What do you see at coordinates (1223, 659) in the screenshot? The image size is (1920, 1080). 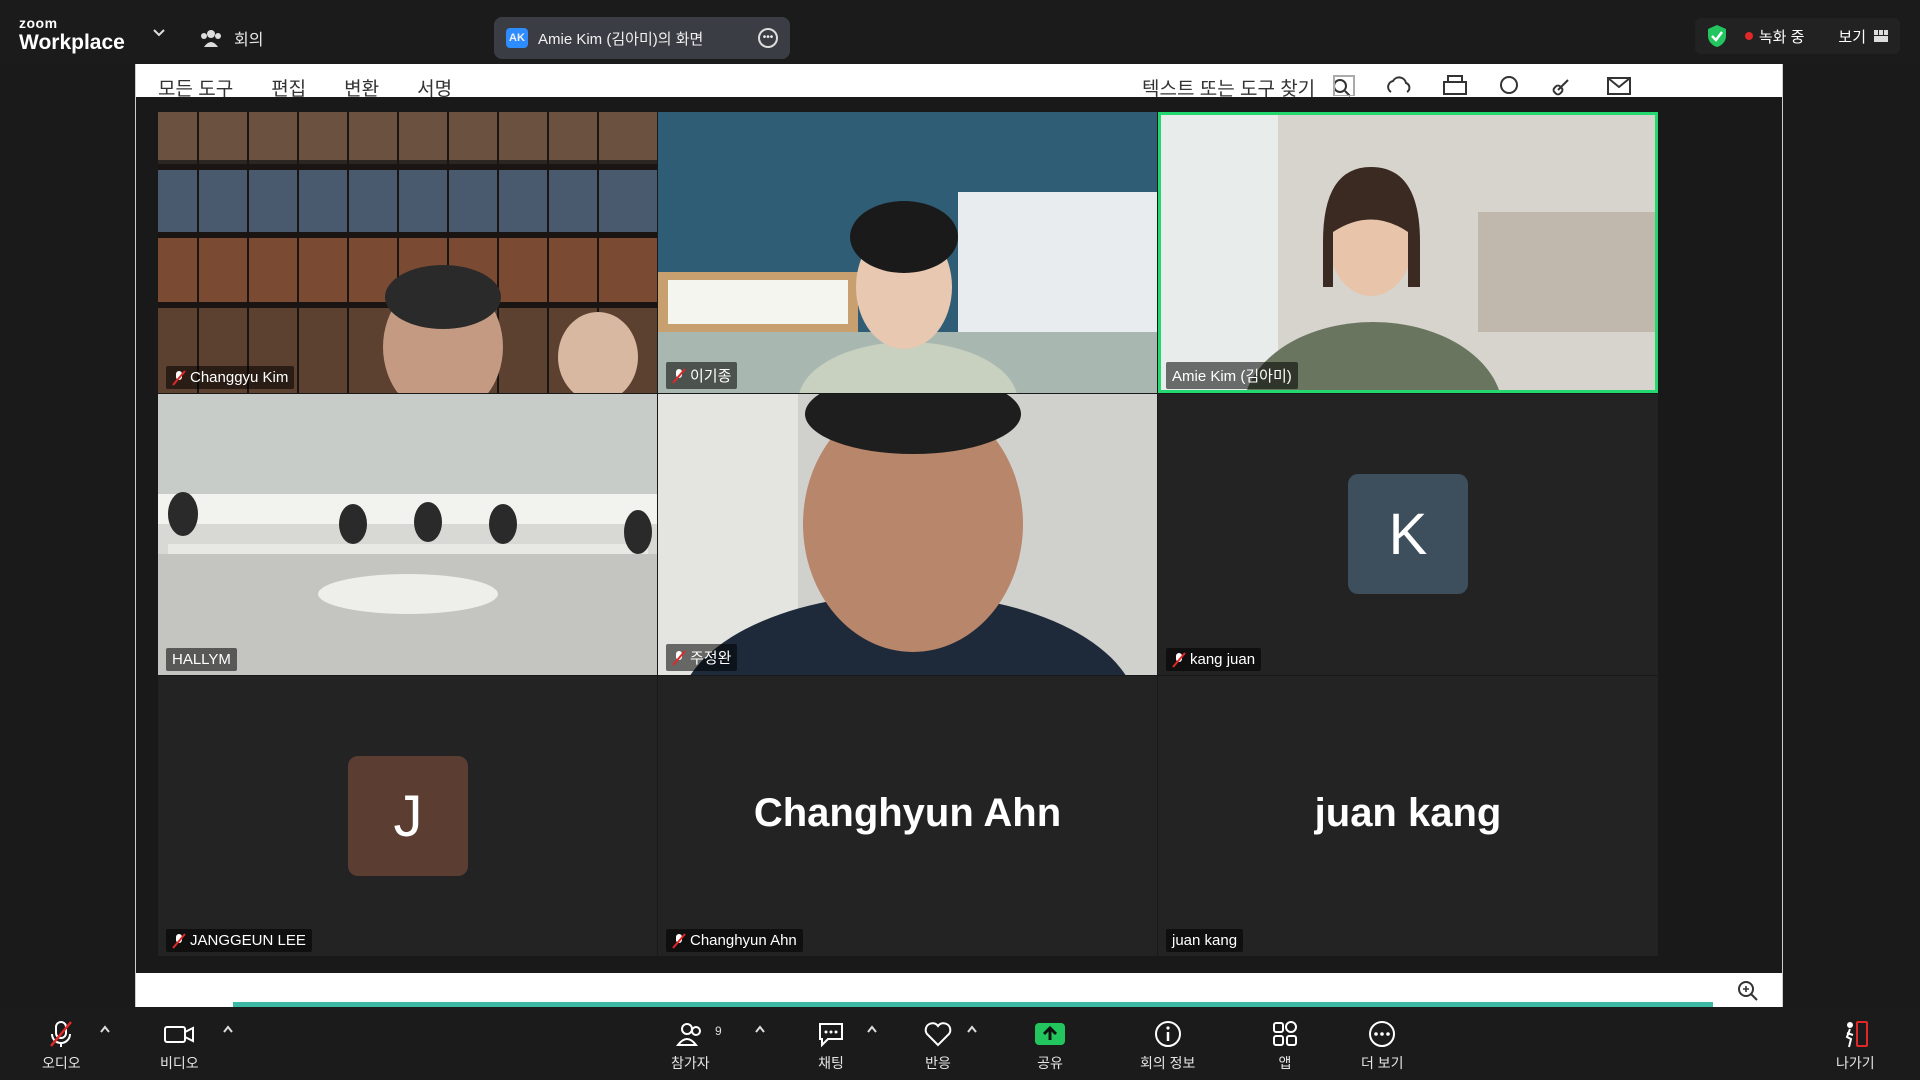 I see `participant-name: kang juan` at bounding box center [1223, 659].